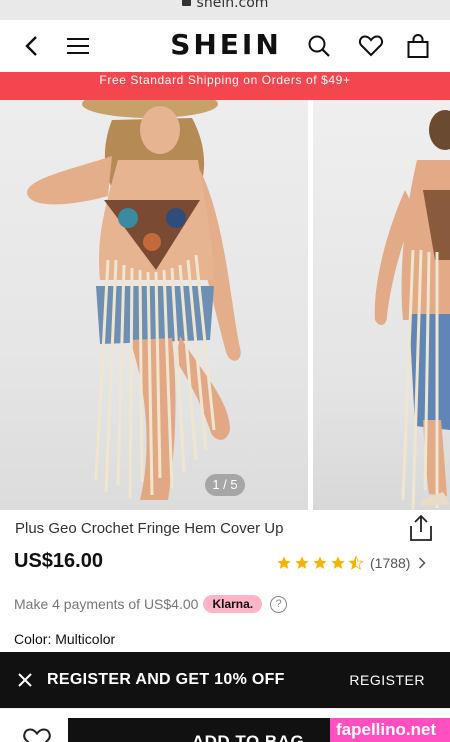 This screenshot has width=450, height=742. What do you see at coordinates (225, 485) in the screenshot?
I see `gallery-counter: 1 / 5` at bounding box center [225, 485].